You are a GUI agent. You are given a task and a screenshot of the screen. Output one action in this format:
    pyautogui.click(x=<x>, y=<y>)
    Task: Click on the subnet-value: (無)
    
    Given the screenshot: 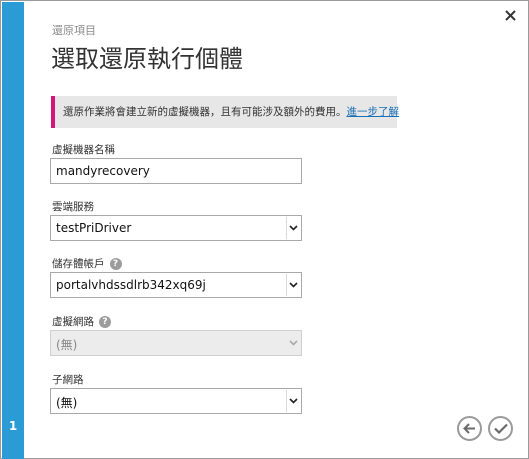 What is the action you would take?
    pyautogui.click(x=67, y=403)
    